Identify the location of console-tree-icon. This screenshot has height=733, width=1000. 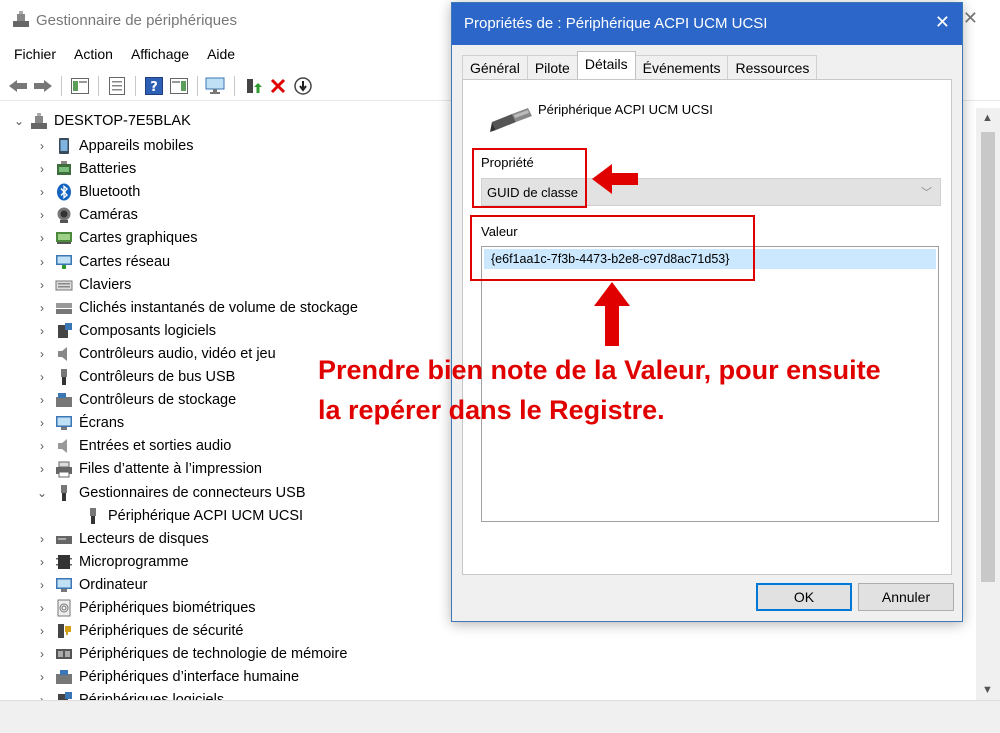
(80, 86).